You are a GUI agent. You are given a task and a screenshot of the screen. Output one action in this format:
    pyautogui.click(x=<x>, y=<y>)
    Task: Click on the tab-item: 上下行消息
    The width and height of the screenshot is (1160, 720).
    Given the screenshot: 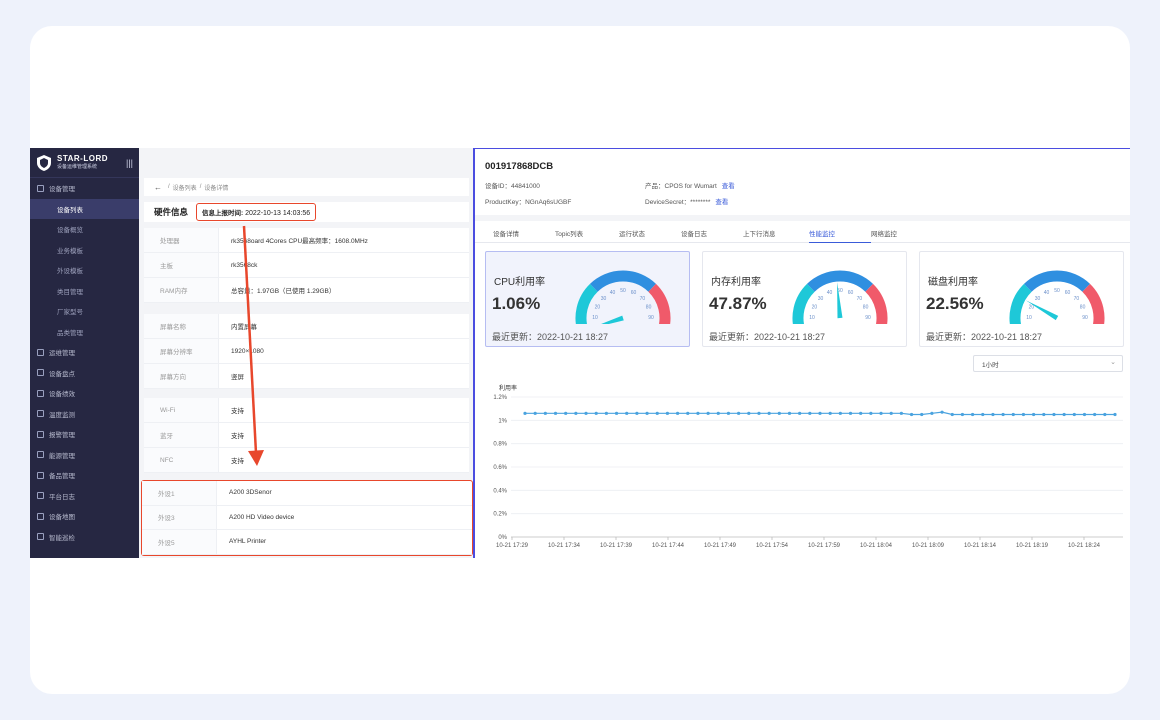 What is the action you would take?
    pyautogui.click(x=776, y=233)
    